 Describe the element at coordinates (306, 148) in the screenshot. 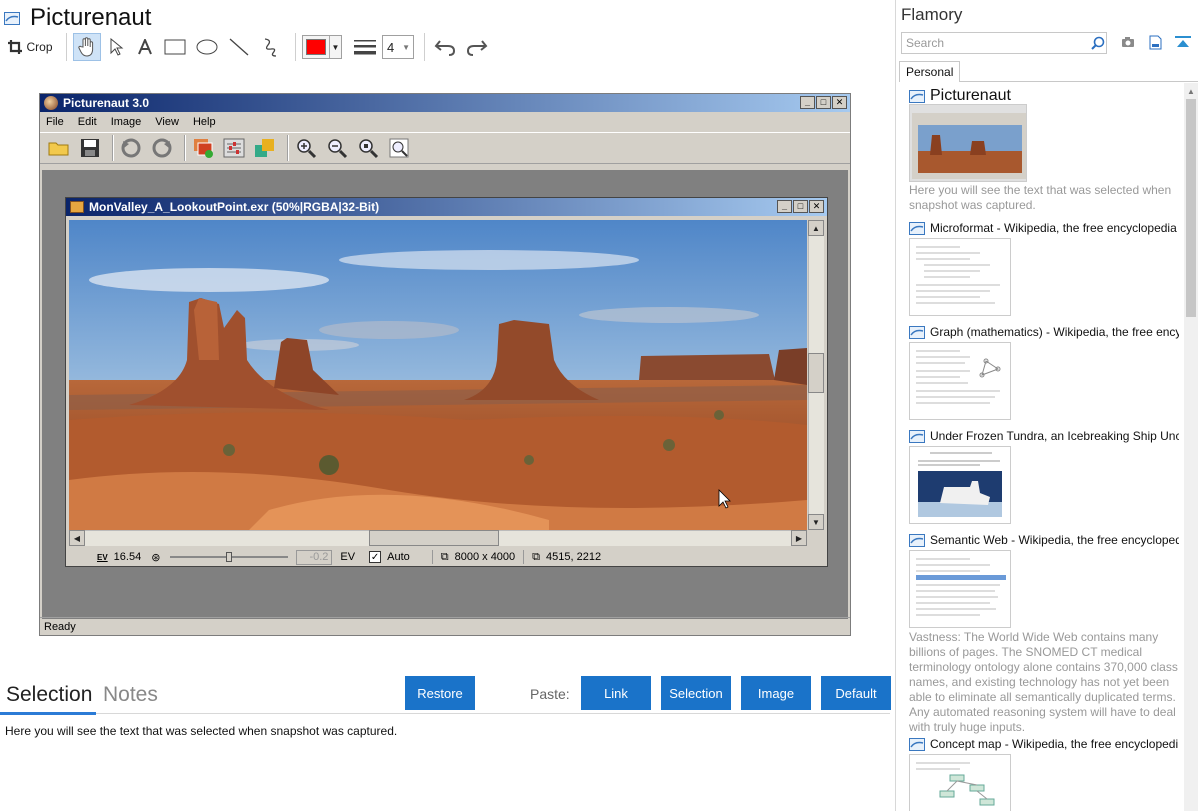

I see `zoom-in-icon` at that location.